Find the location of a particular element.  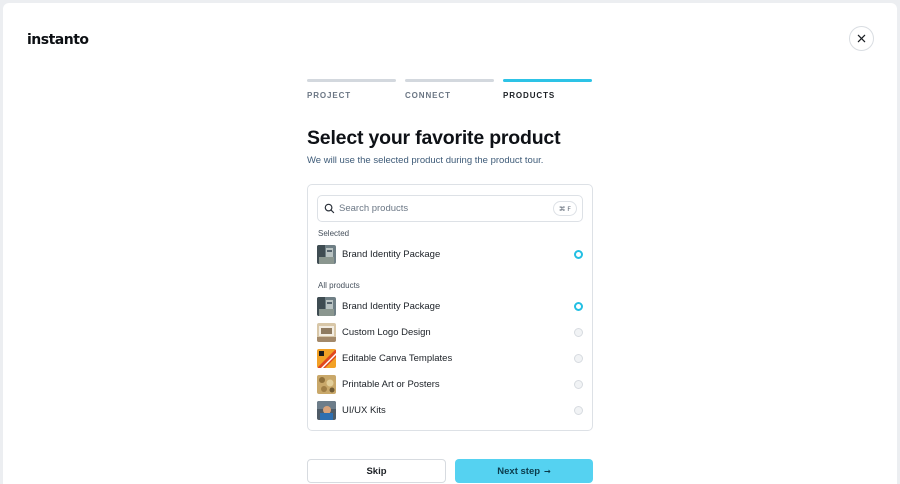

printable-art-thumbnail is located at coordinates (326, 384).